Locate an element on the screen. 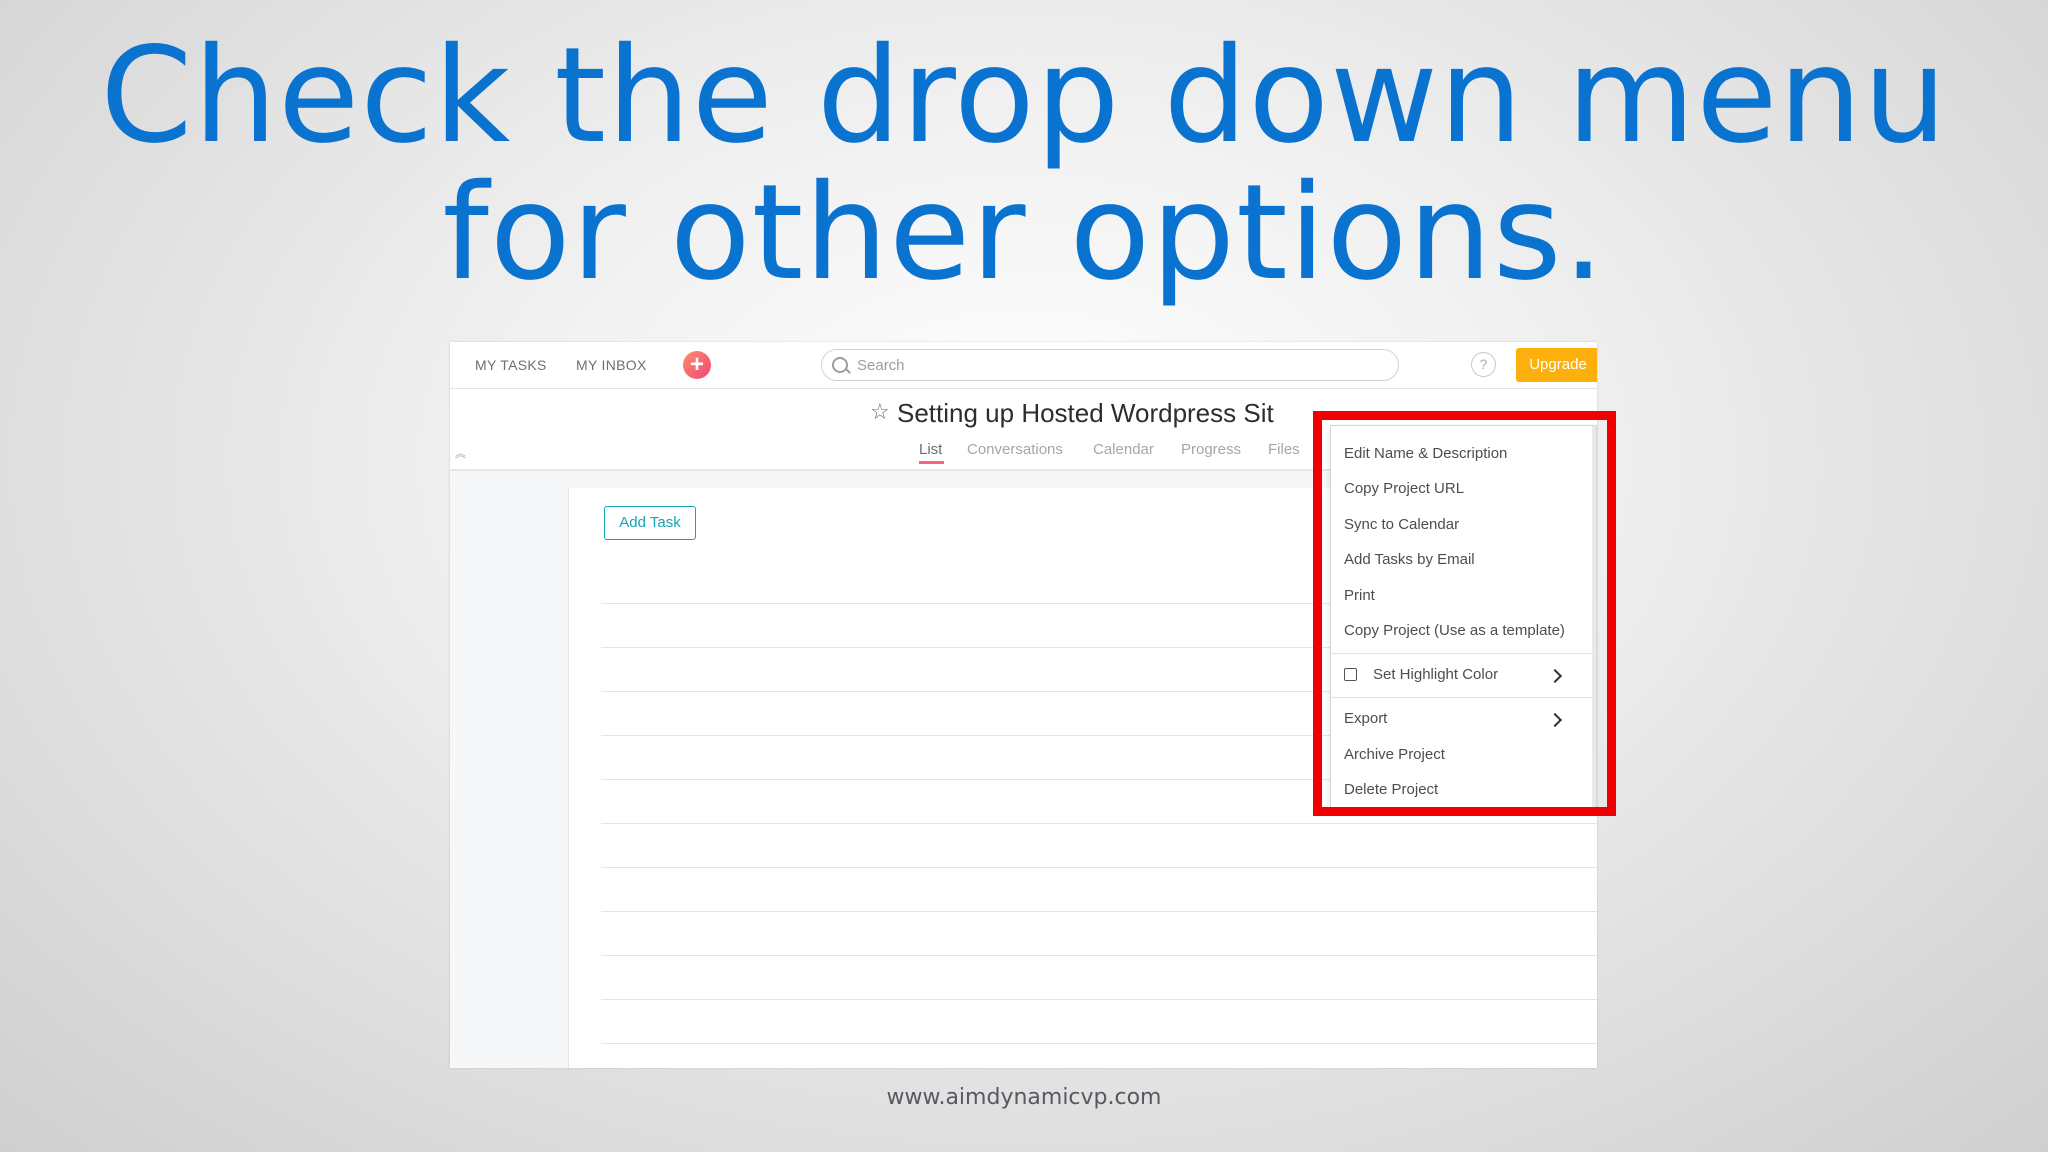  footer-url: www.aimdynamicvp.com is located at coordinates (1024, 1097).